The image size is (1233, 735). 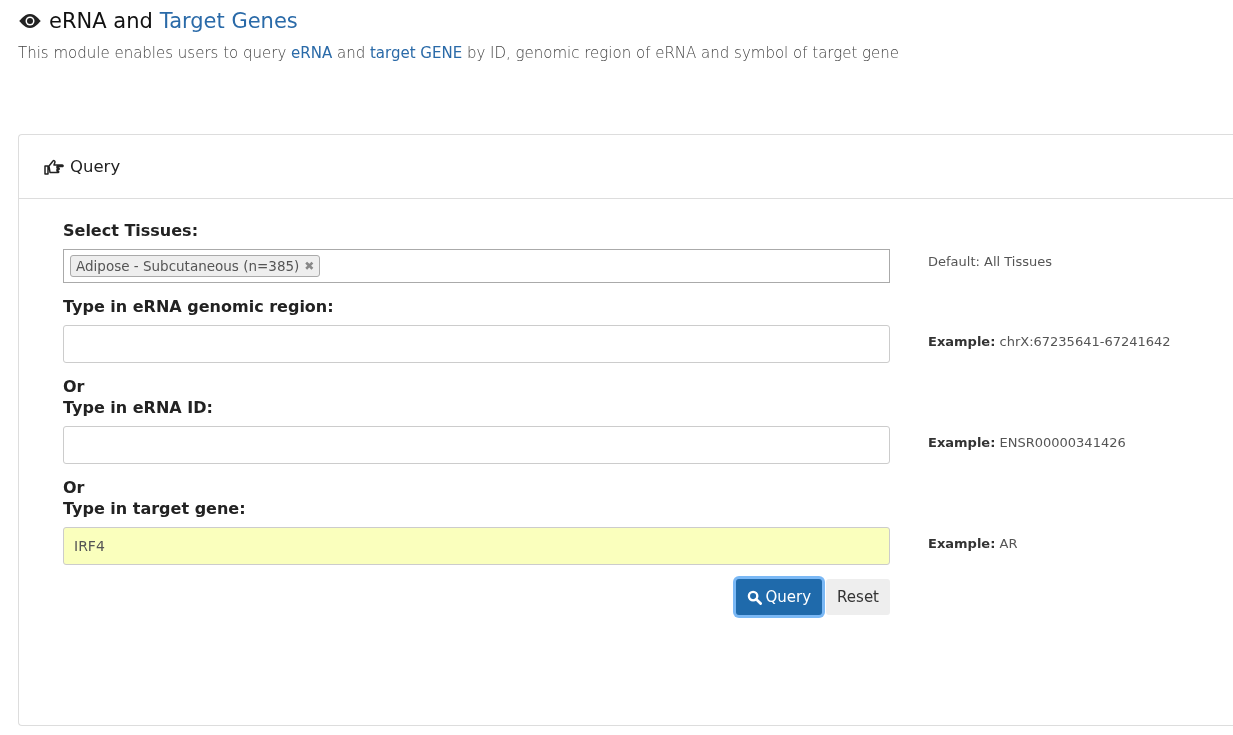 I want to click on panel-title: Query, so click(x=95, y=166).